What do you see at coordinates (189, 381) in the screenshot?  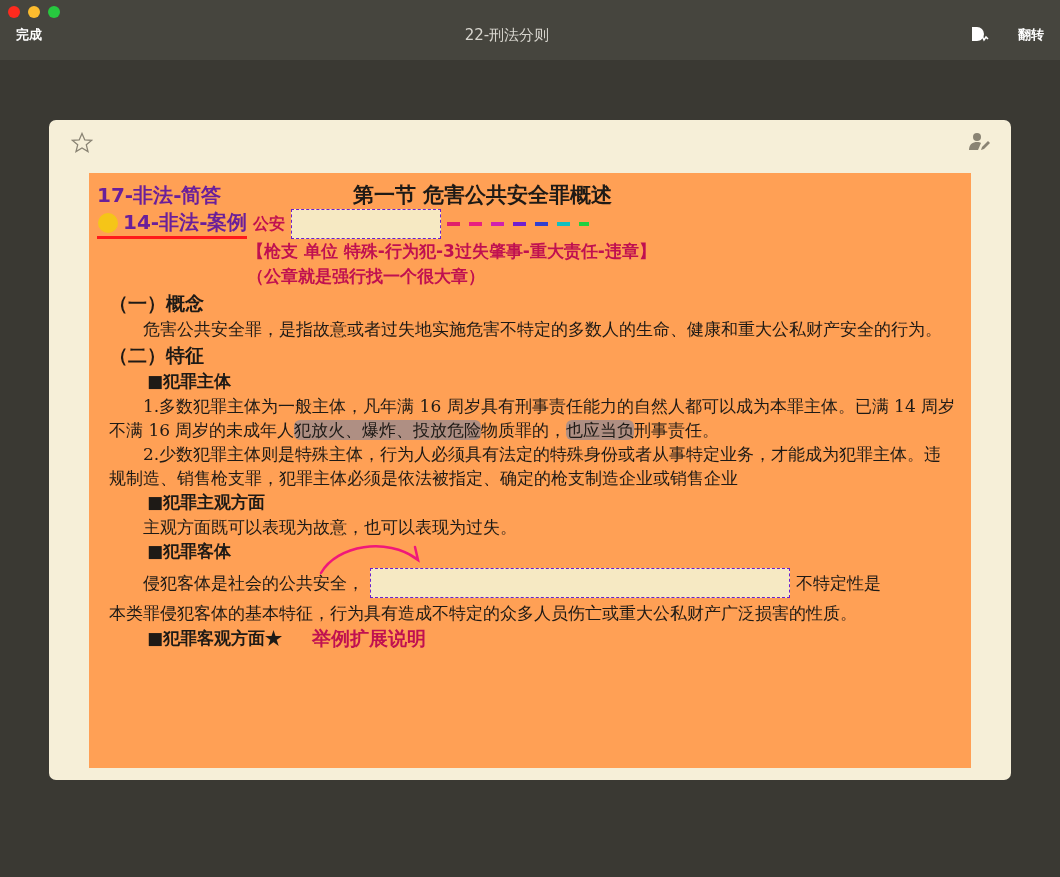 I see `subsection-heading: ■犯罪主体` at bounding box center [189, 381].